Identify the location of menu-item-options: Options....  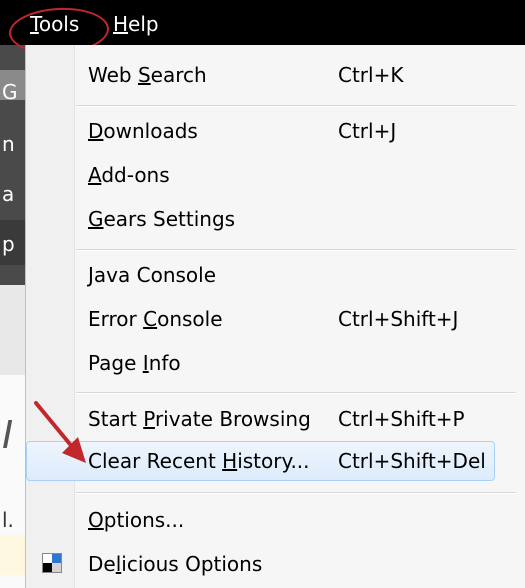
(275, 520).